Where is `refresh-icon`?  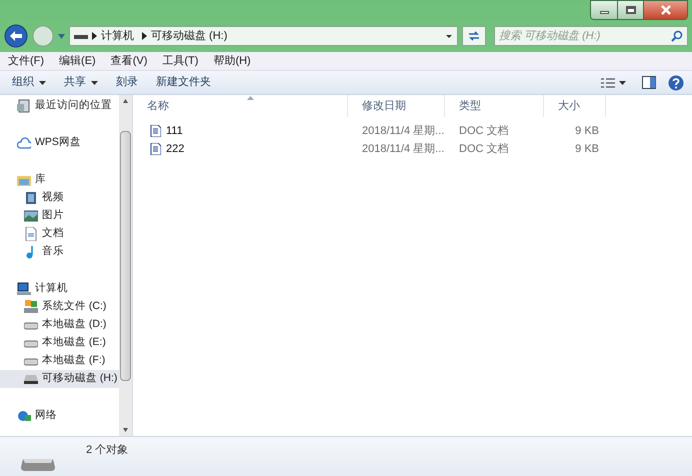
refresh-icon is located at coordinates (474, 36).